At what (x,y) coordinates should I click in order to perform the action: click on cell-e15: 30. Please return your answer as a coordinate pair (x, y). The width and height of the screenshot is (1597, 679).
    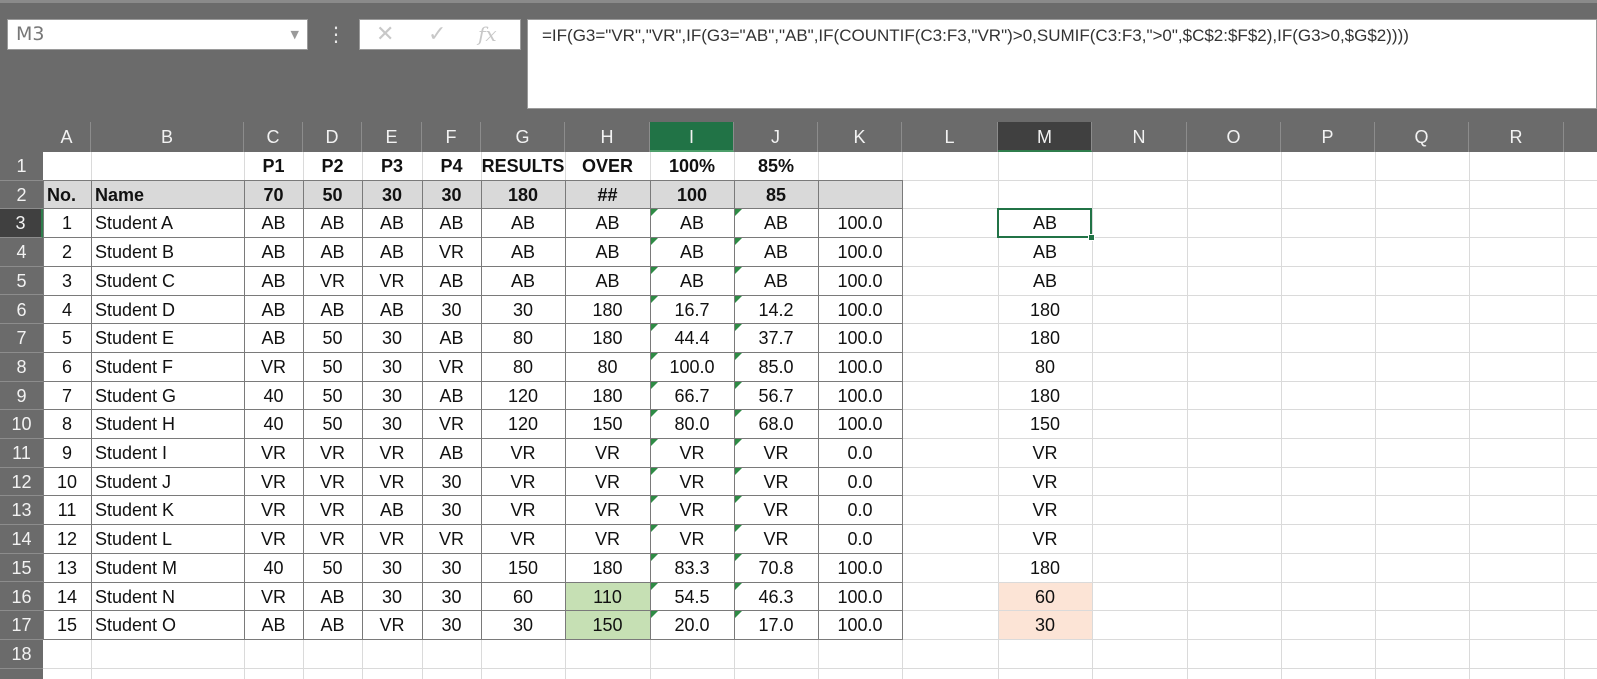
    Looking at the image, I should click on (392, 568).